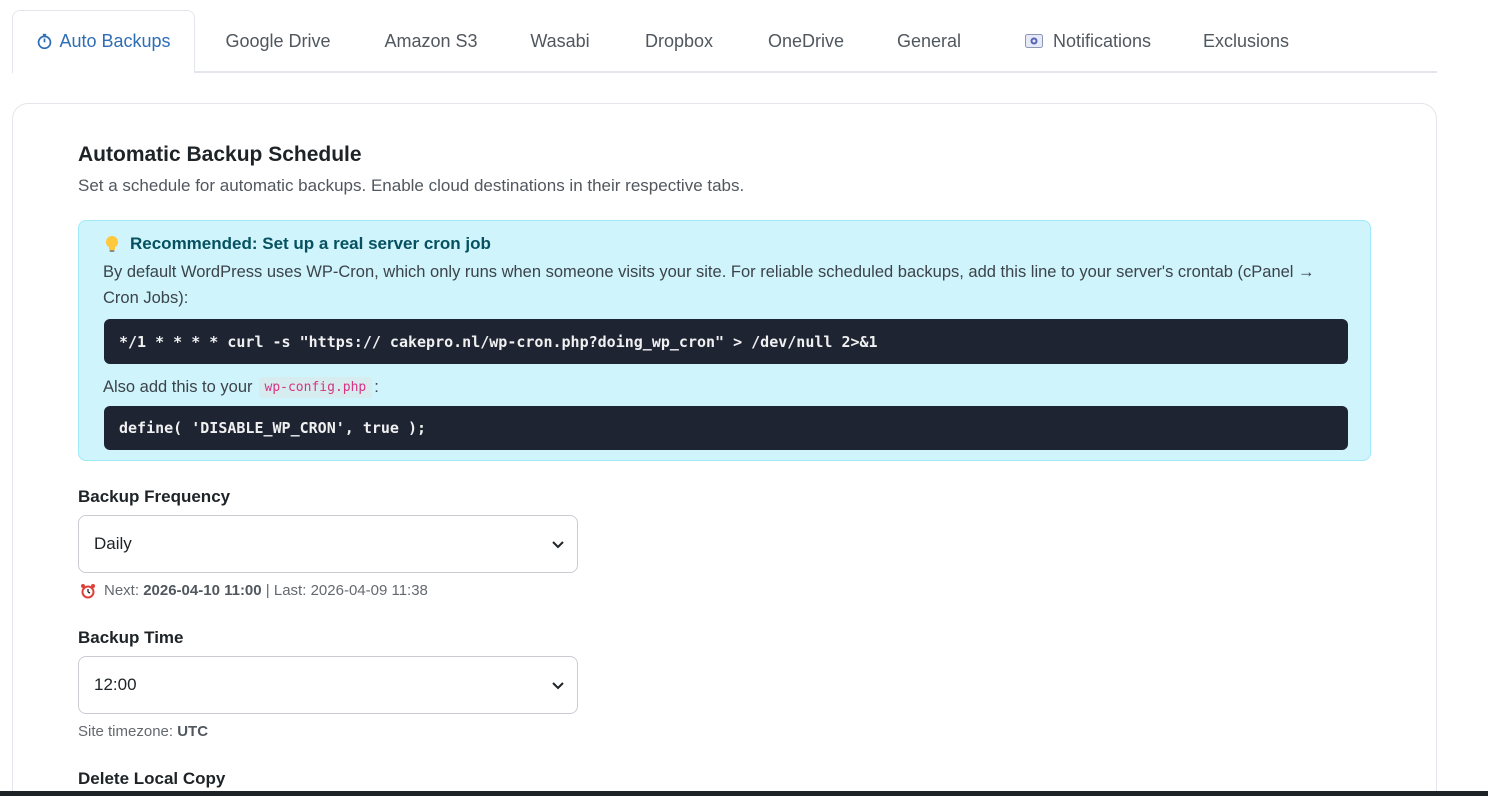 The height and width of the screenshot is (796, 1488). I want to click on tab-label: Wasabi, so click(560, 40).